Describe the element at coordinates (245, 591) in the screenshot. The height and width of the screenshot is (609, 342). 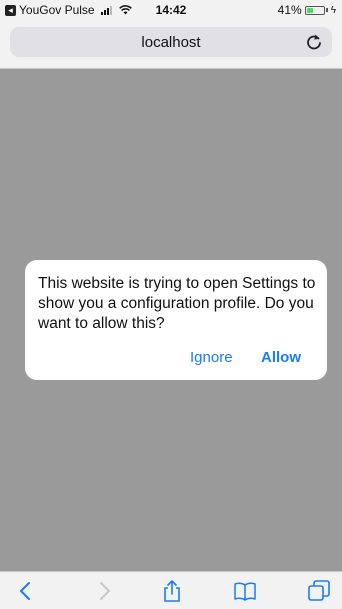
I see `bookmarks-icon` at that location.